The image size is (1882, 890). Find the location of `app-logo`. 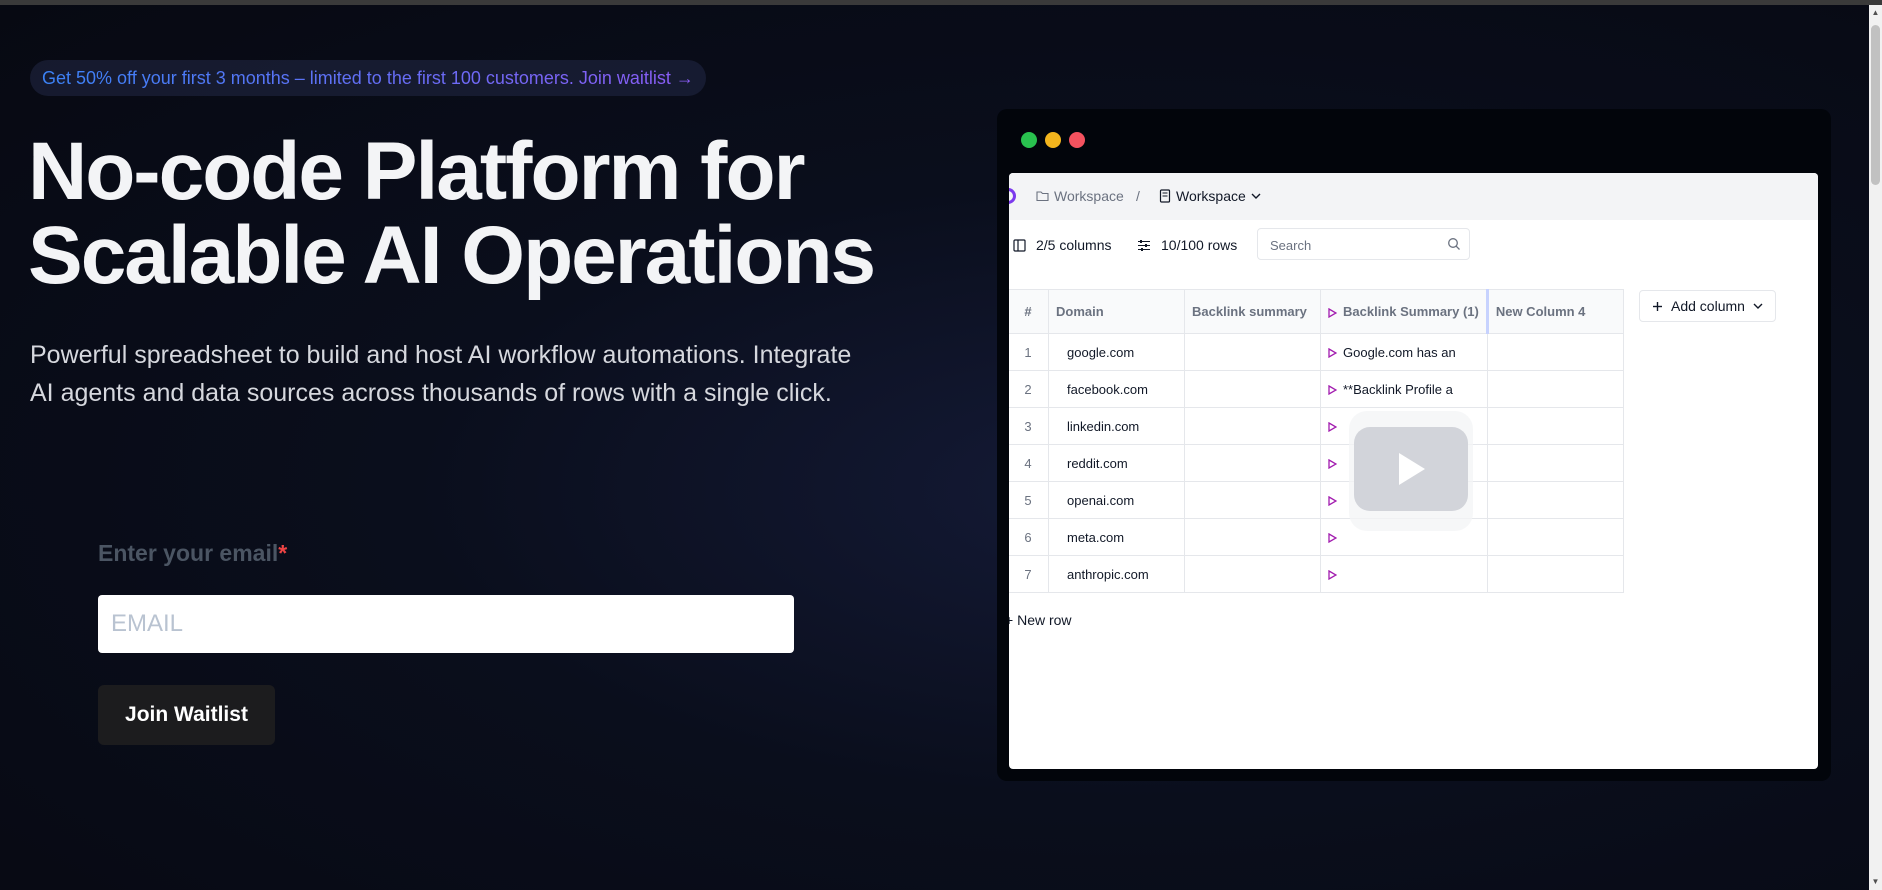

app-logo is located at coordinates (1012, 196).